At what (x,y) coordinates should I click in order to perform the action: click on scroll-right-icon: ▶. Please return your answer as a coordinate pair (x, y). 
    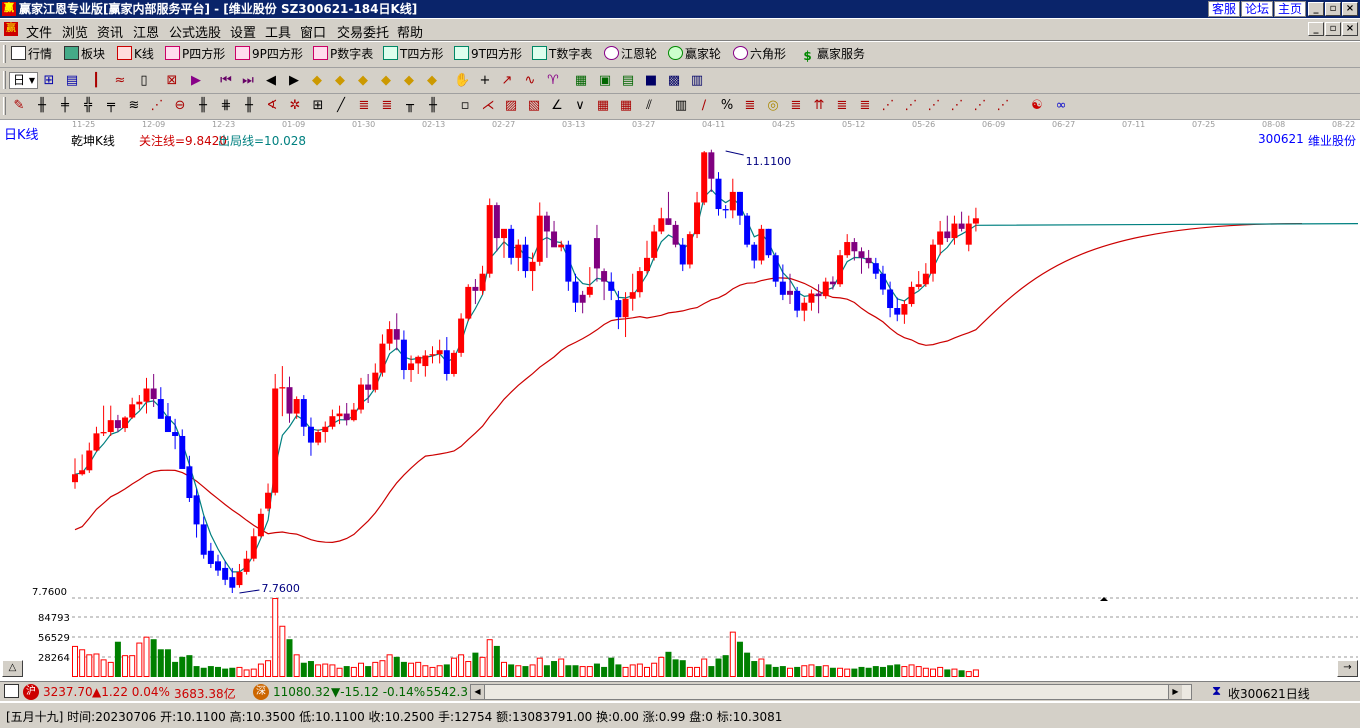
    Looking at the image, I should click on (1175, 692).